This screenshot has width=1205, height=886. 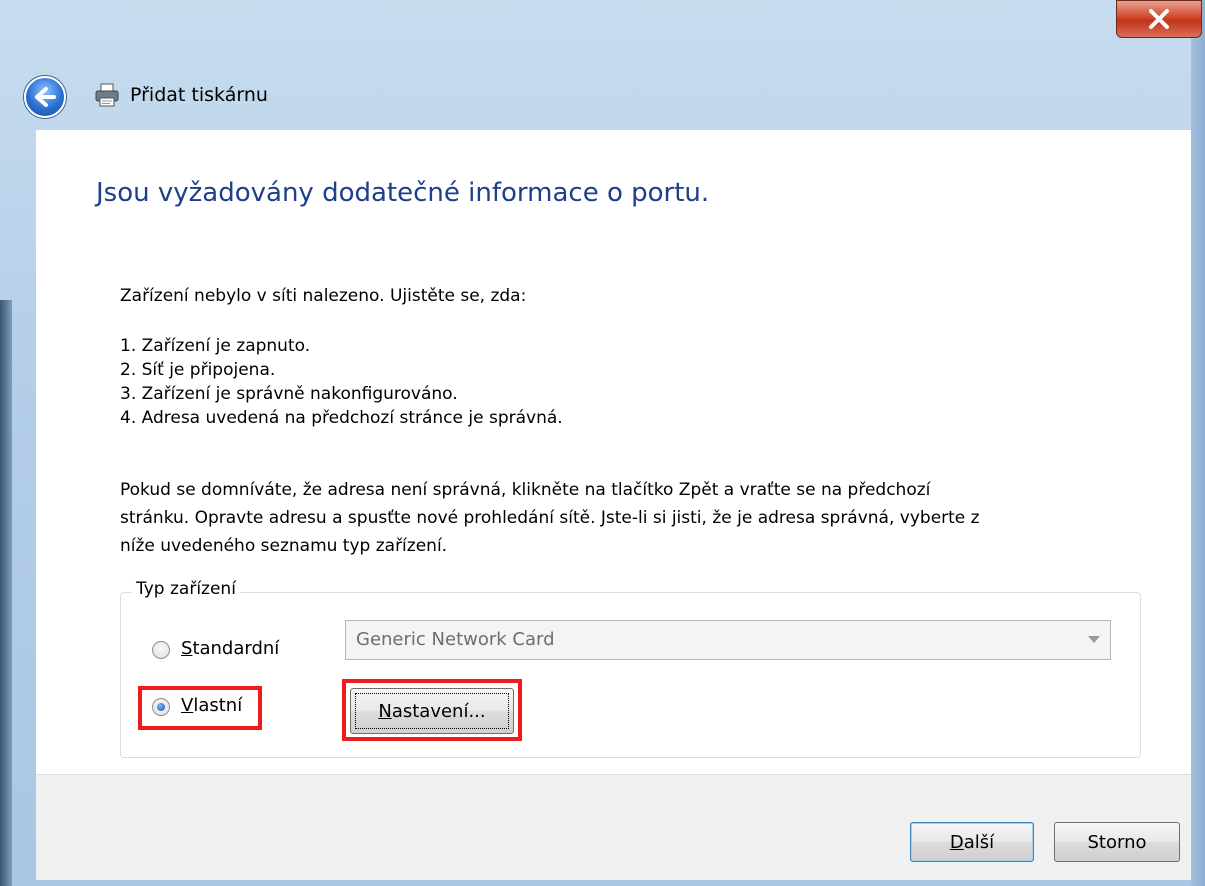 What do you see at coordinates (198, 370) in the screenshot?
I see `checklist-item-2: 2. Síť je připojena.` at bounding box center [198, 370].